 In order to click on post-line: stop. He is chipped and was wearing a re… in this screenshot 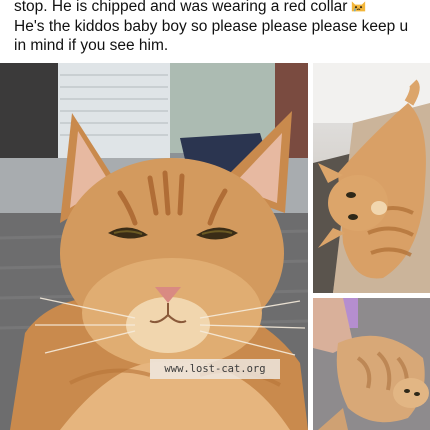, I will do `click(222, 8)`.